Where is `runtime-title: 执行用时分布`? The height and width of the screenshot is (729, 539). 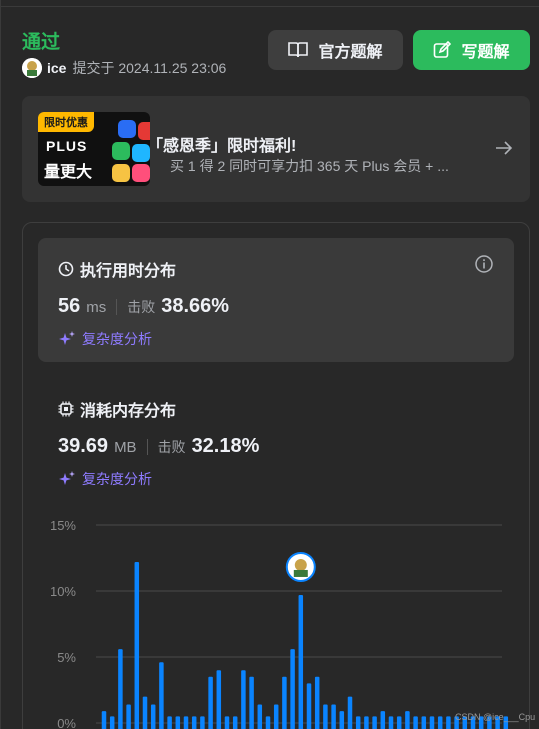 runtime-title: 执行用时分布 is located at coordinates (117, 269).